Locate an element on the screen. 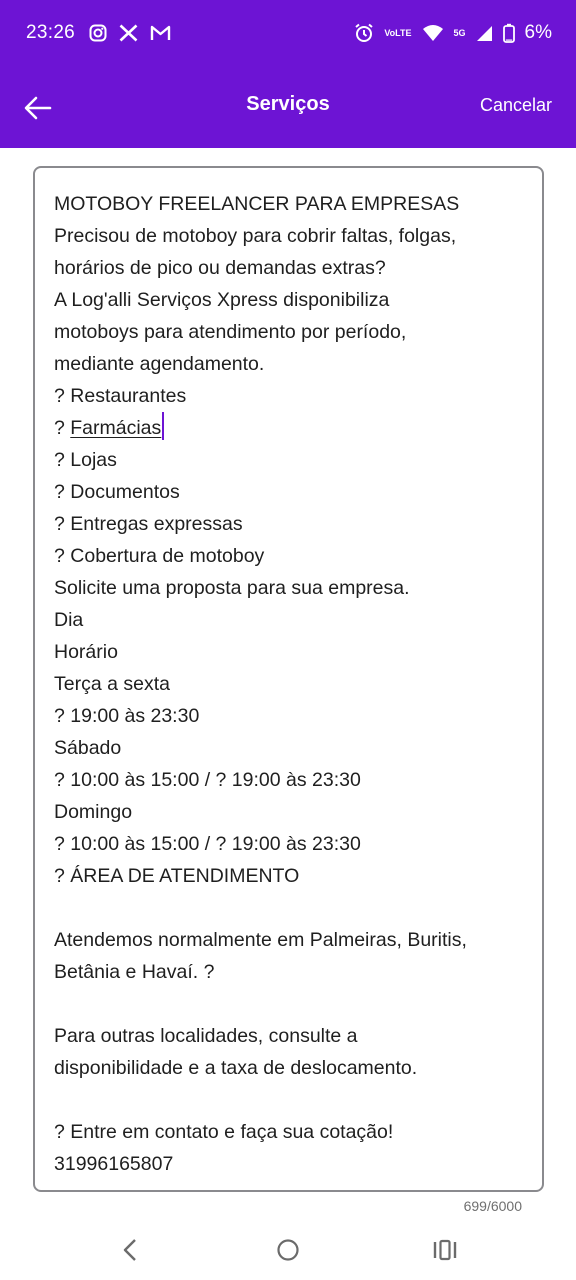 Image resolution: width=576 pixels, height=1280 pixels. text-line: MOTOBOY FREELANCER PARA EMPRESAS is located at coordinates (257, 204).